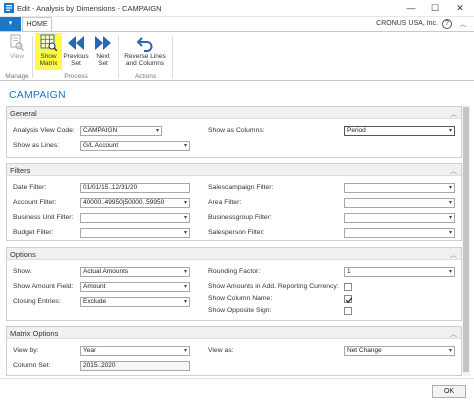 This screenshot has width=474, height=403. Describe the element at coordinates (76, 50) in the screenshot. I see `previous-set-button: Previous Set` at that location.